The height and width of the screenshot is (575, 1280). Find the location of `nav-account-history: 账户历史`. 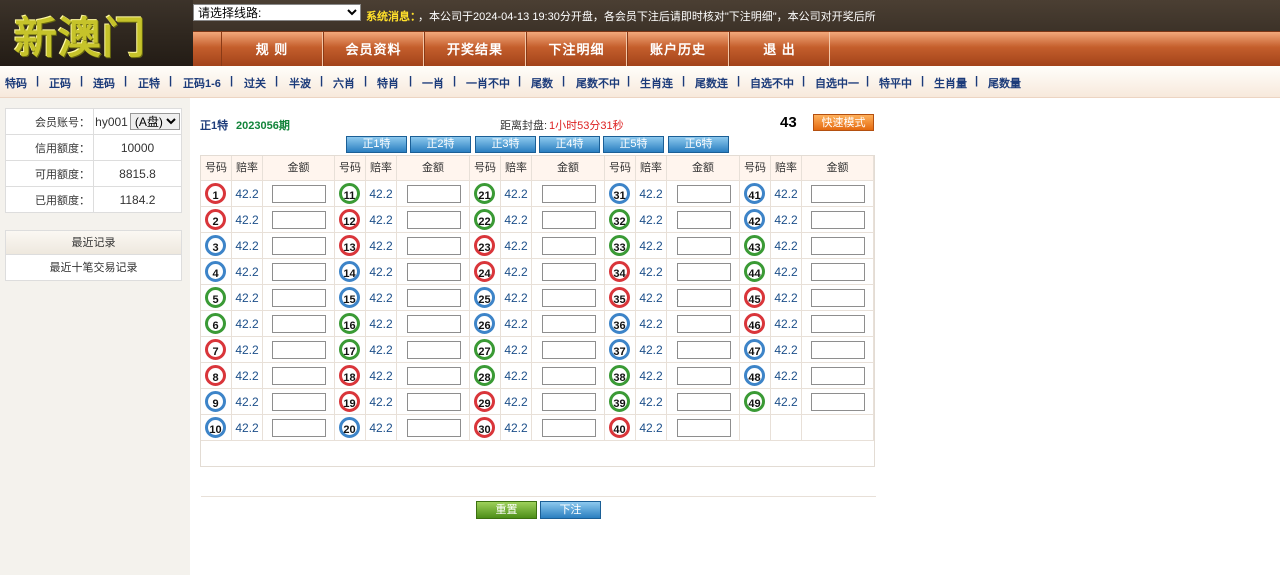

nav-account-history: 账户历史 is located at coordinates (678, 49).